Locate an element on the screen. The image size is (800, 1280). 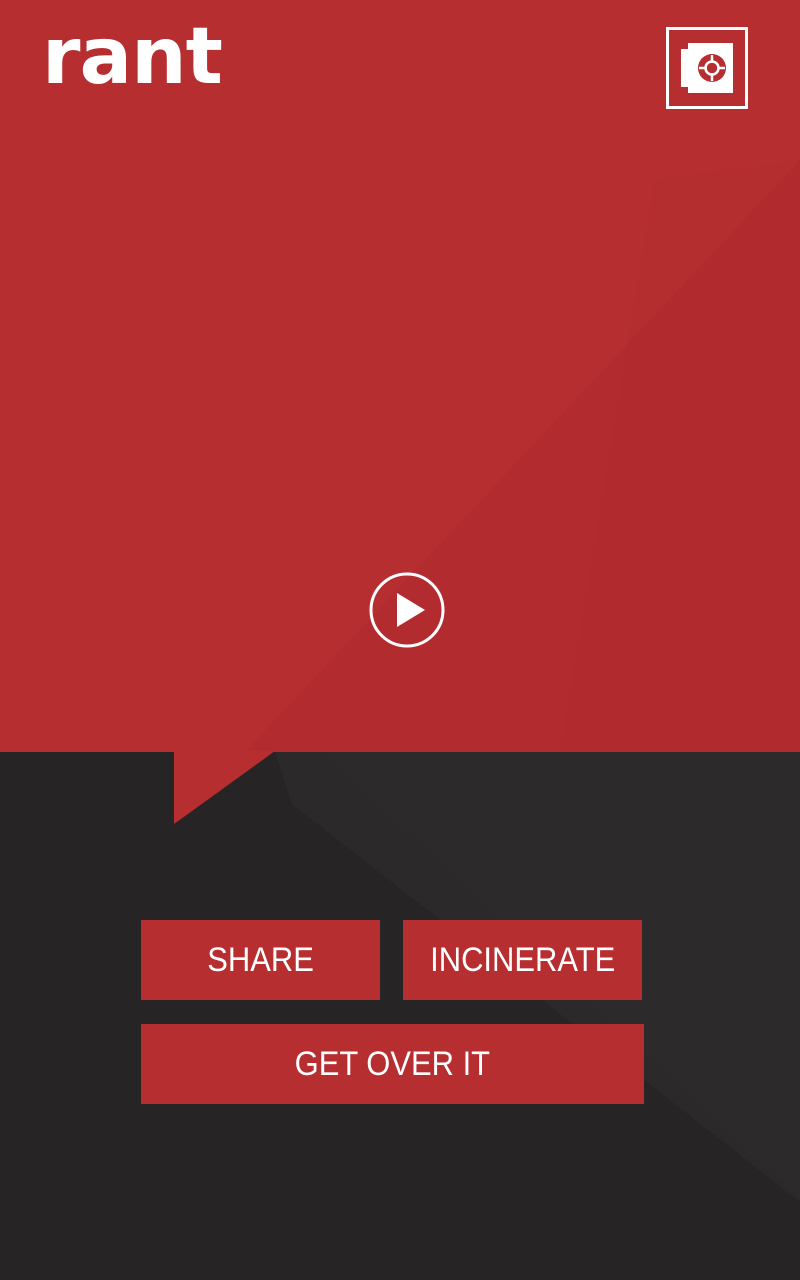
play-icon is located at coordinates (407, 610).